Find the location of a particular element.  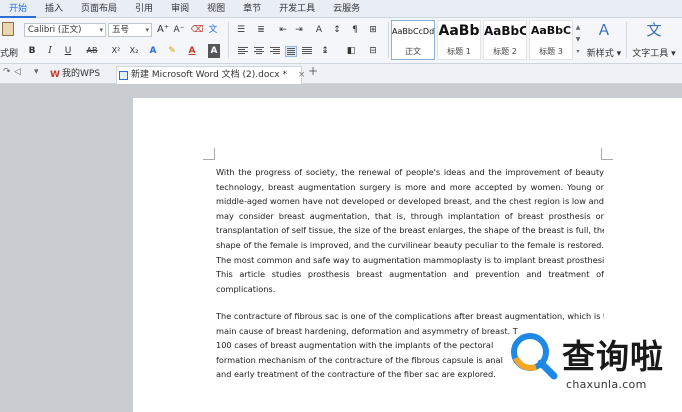

clear-format-icon: ⌫ is located at coordinates (197, 30).